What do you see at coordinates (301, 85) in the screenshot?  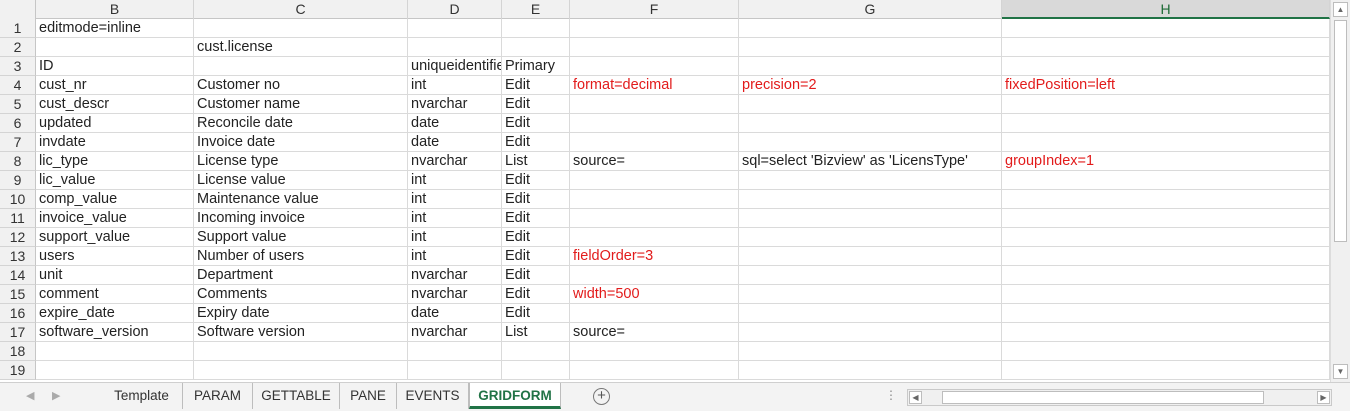 I see `cell-c4: Customer no` at bounding box center [301, 85].